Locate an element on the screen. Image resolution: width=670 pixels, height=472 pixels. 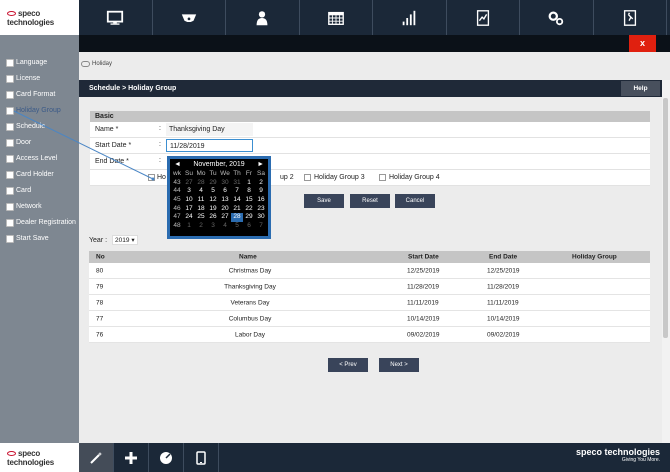
calendar-day: 22 is located at coordinates (249, 209).